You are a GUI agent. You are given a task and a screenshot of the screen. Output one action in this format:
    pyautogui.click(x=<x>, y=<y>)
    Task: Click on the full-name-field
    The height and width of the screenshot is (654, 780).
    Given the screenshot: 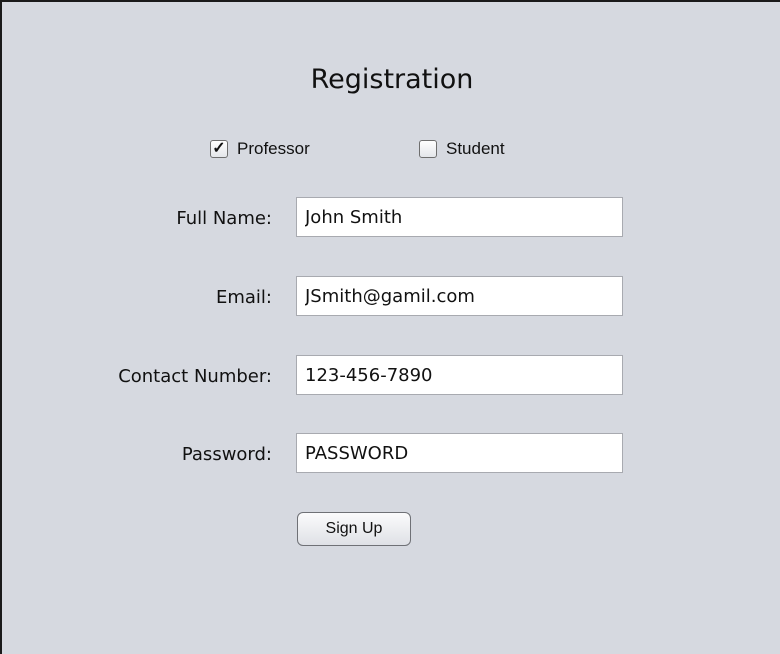 What is the action you would take?
    pyautogui.click(x=459, y=217)
    